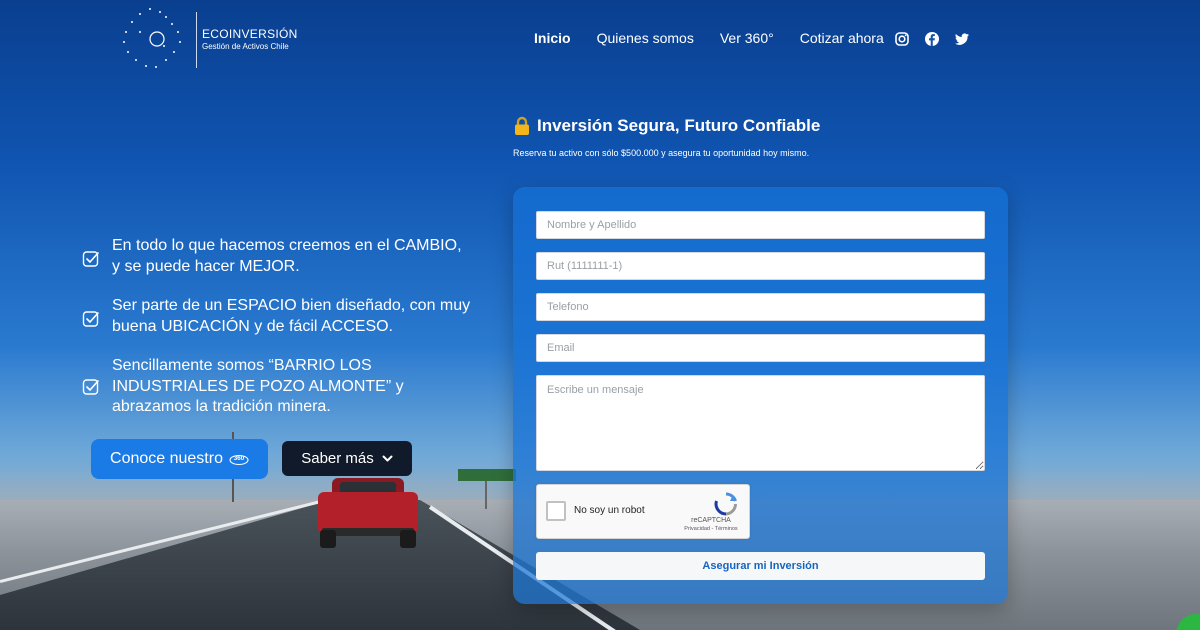 The image size is (1200, 630). Describe the element at coordinates (487, 475) in the screenshot. I see `road-sign` at that location.